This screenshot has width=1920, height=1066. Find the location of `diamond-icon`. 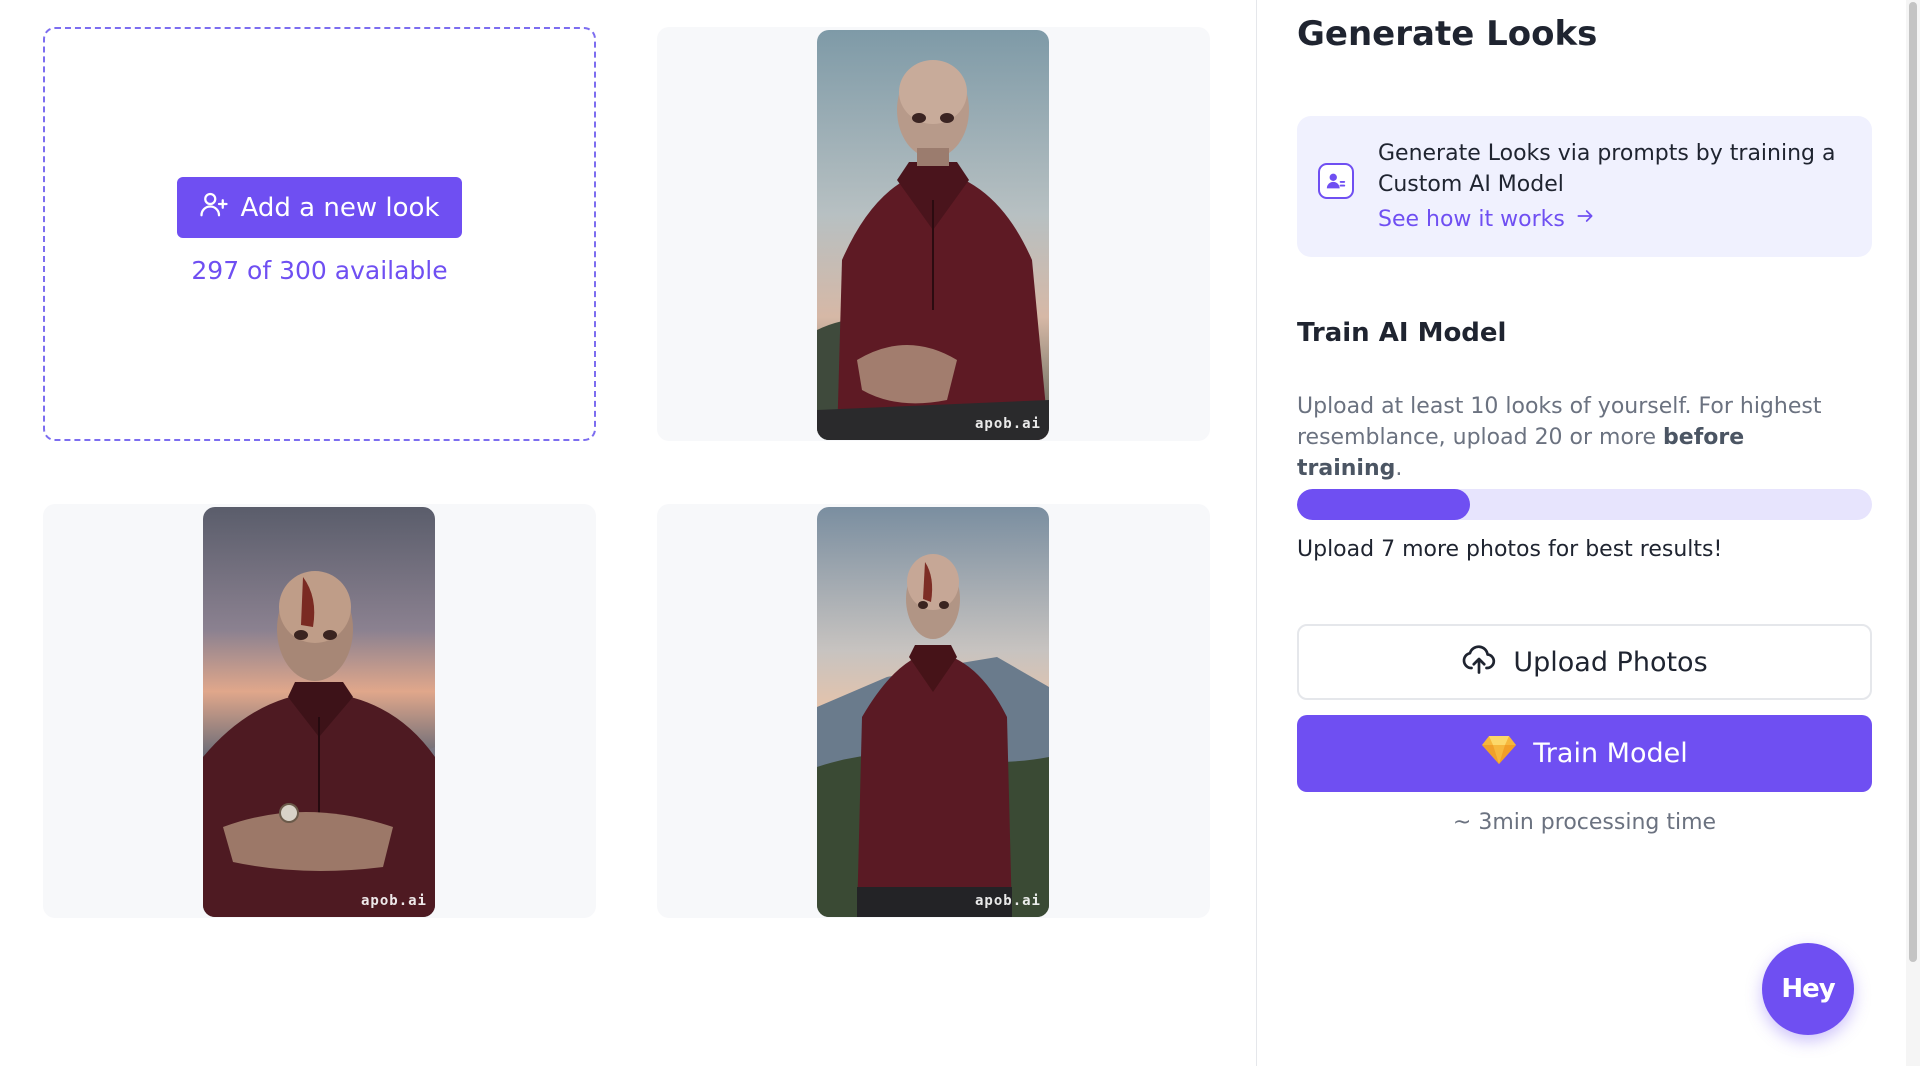

diamond-icon is located at coordinates (1499, 753).